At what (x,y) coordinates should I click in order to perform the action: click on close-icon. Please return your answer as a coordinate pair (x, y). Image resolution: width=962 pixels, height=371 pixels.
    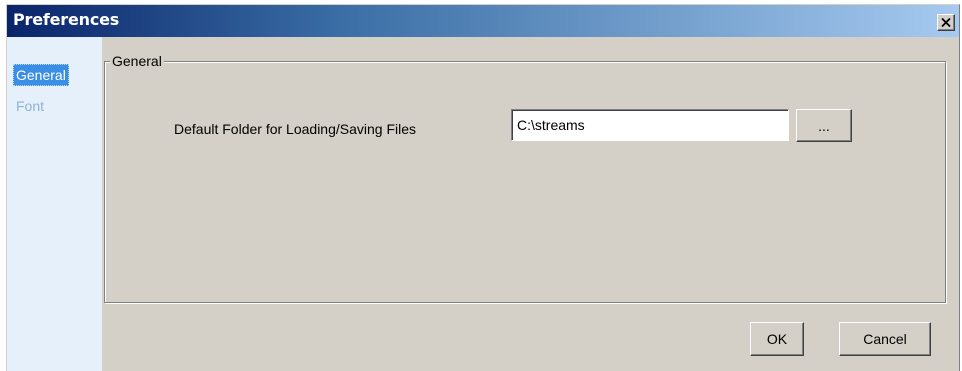
    Looking at the image, I should click on (946, 22).